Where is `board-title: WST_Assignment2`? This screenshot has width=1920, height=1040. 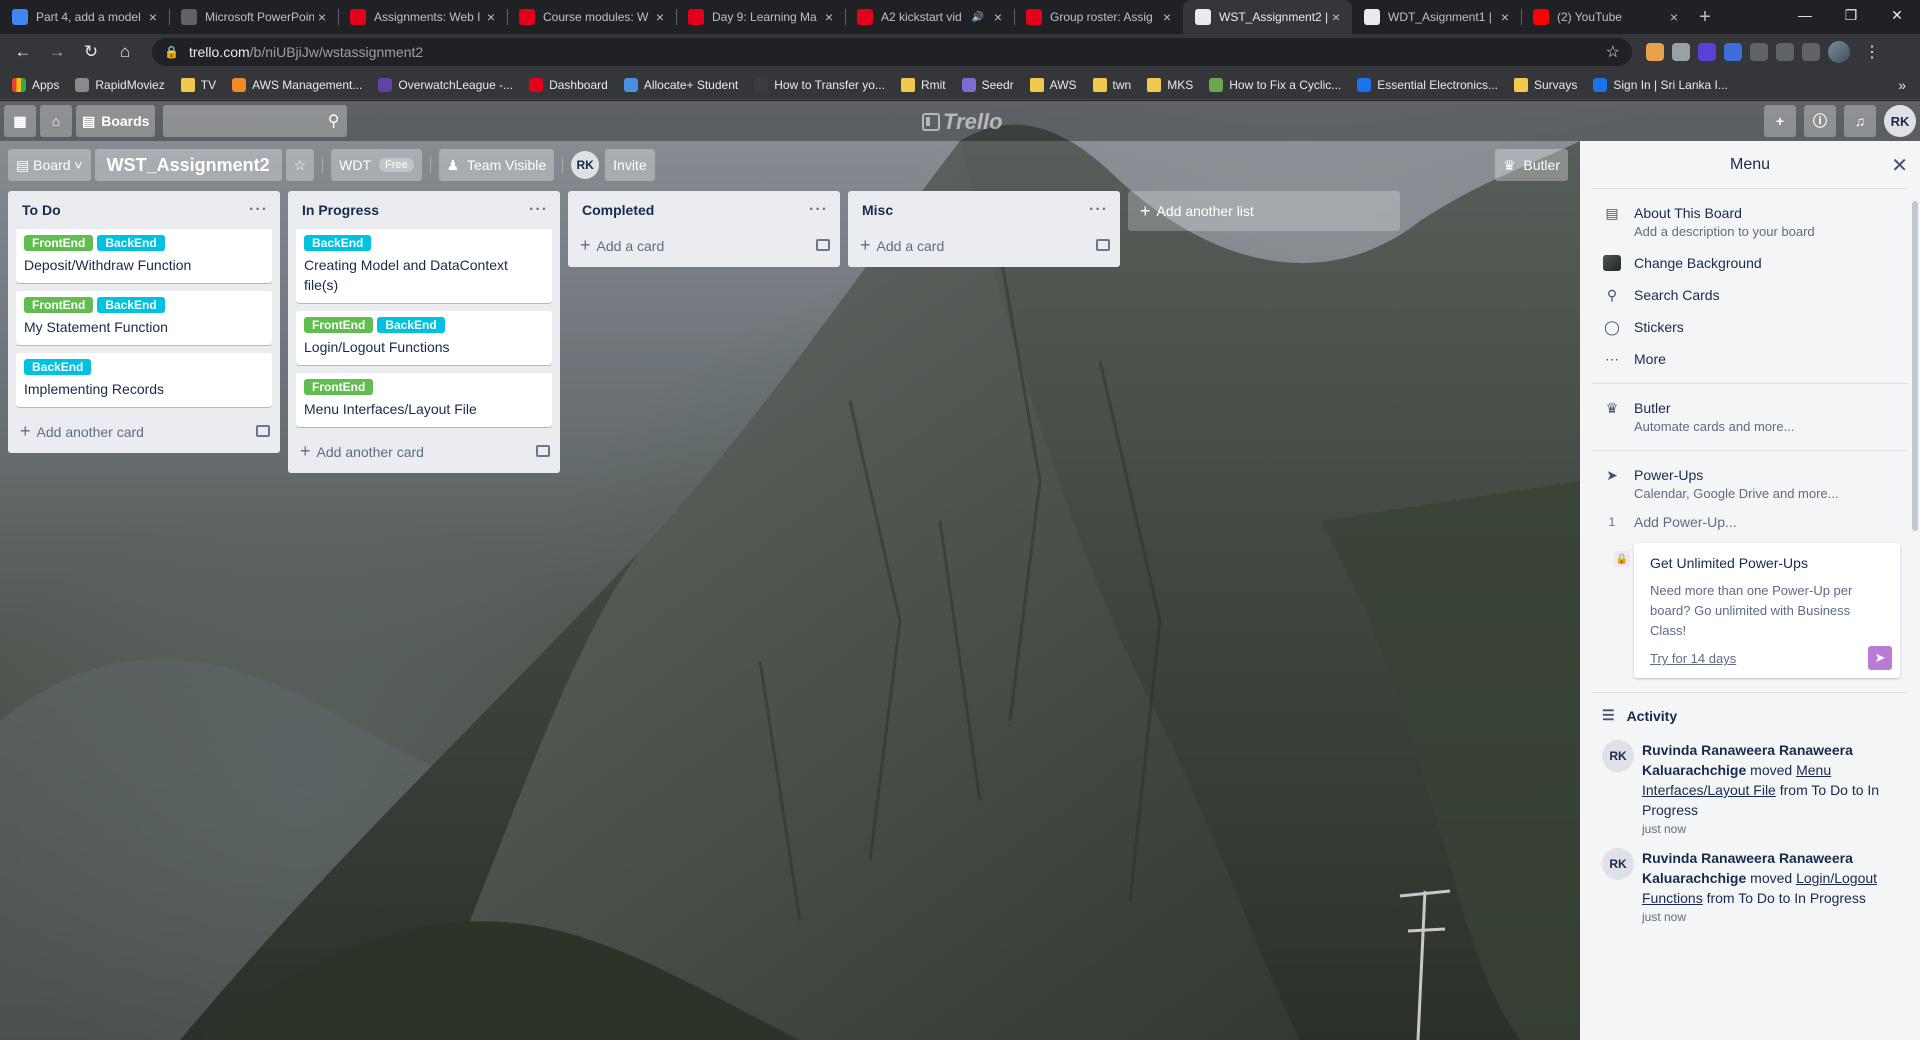
board-title: WST_Assignment2 is located at coordinates (188, 165).